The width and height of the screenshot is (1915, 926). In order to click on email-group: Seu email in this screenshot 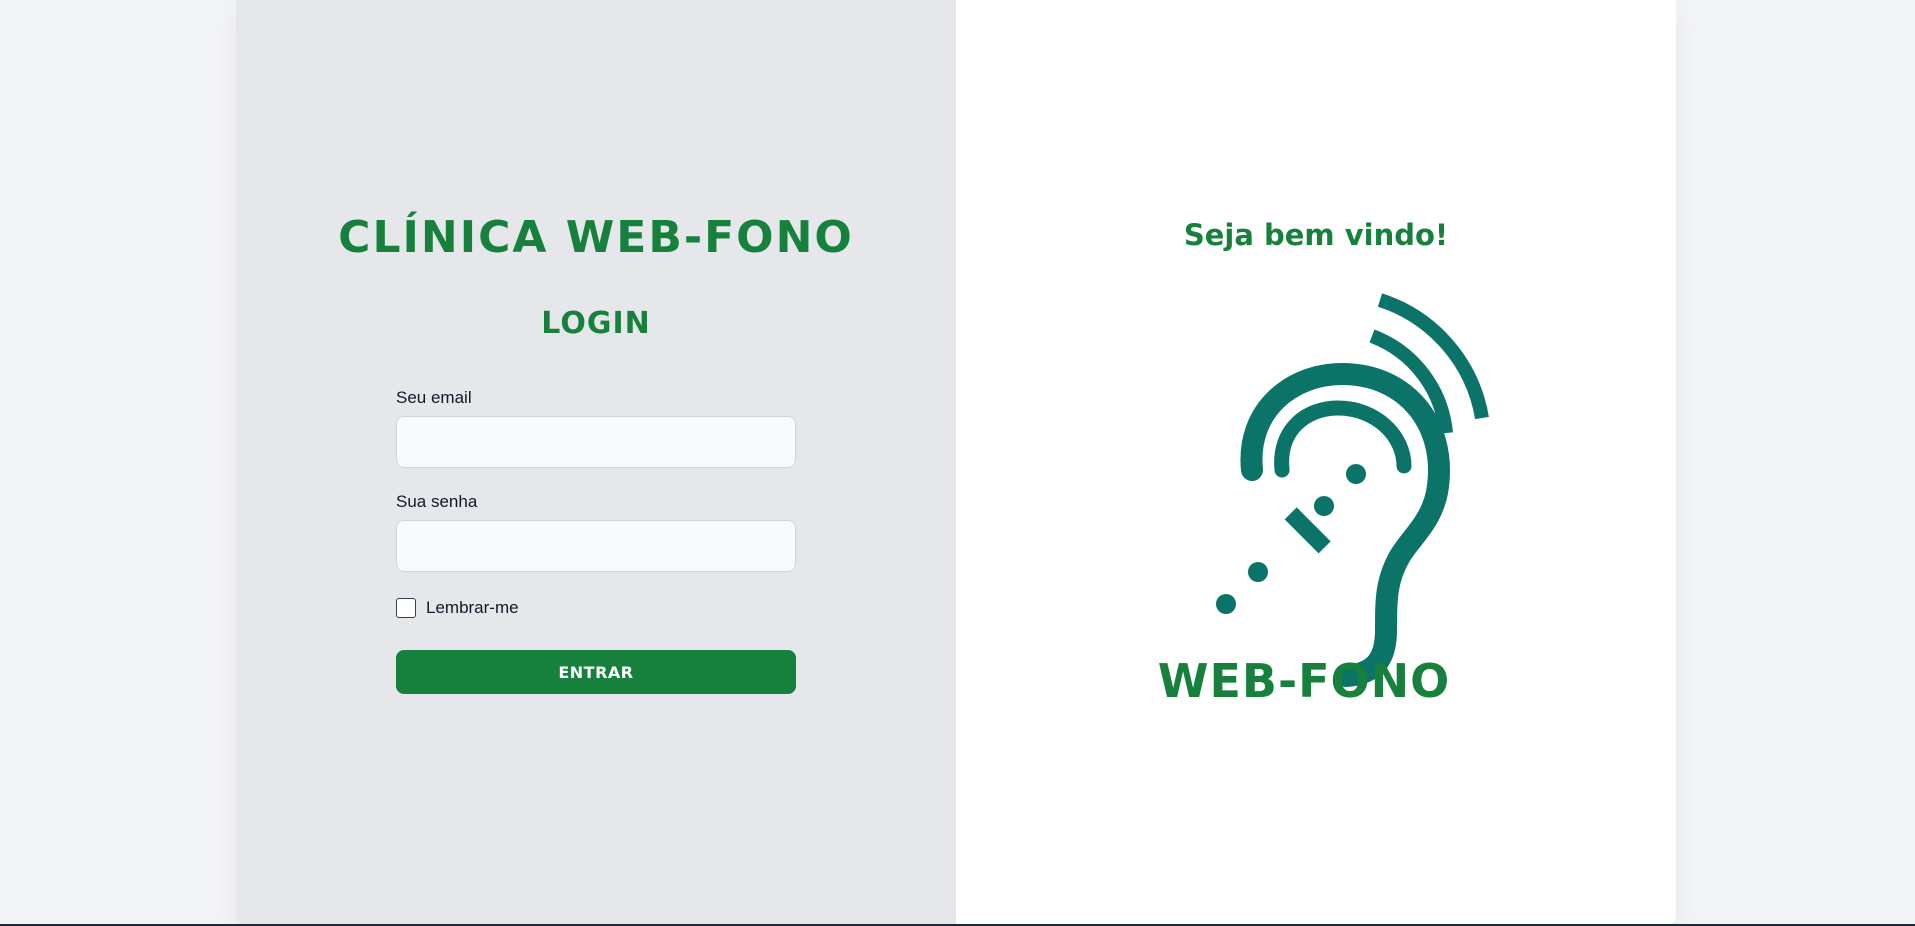, I will do `click(596, 428)`.